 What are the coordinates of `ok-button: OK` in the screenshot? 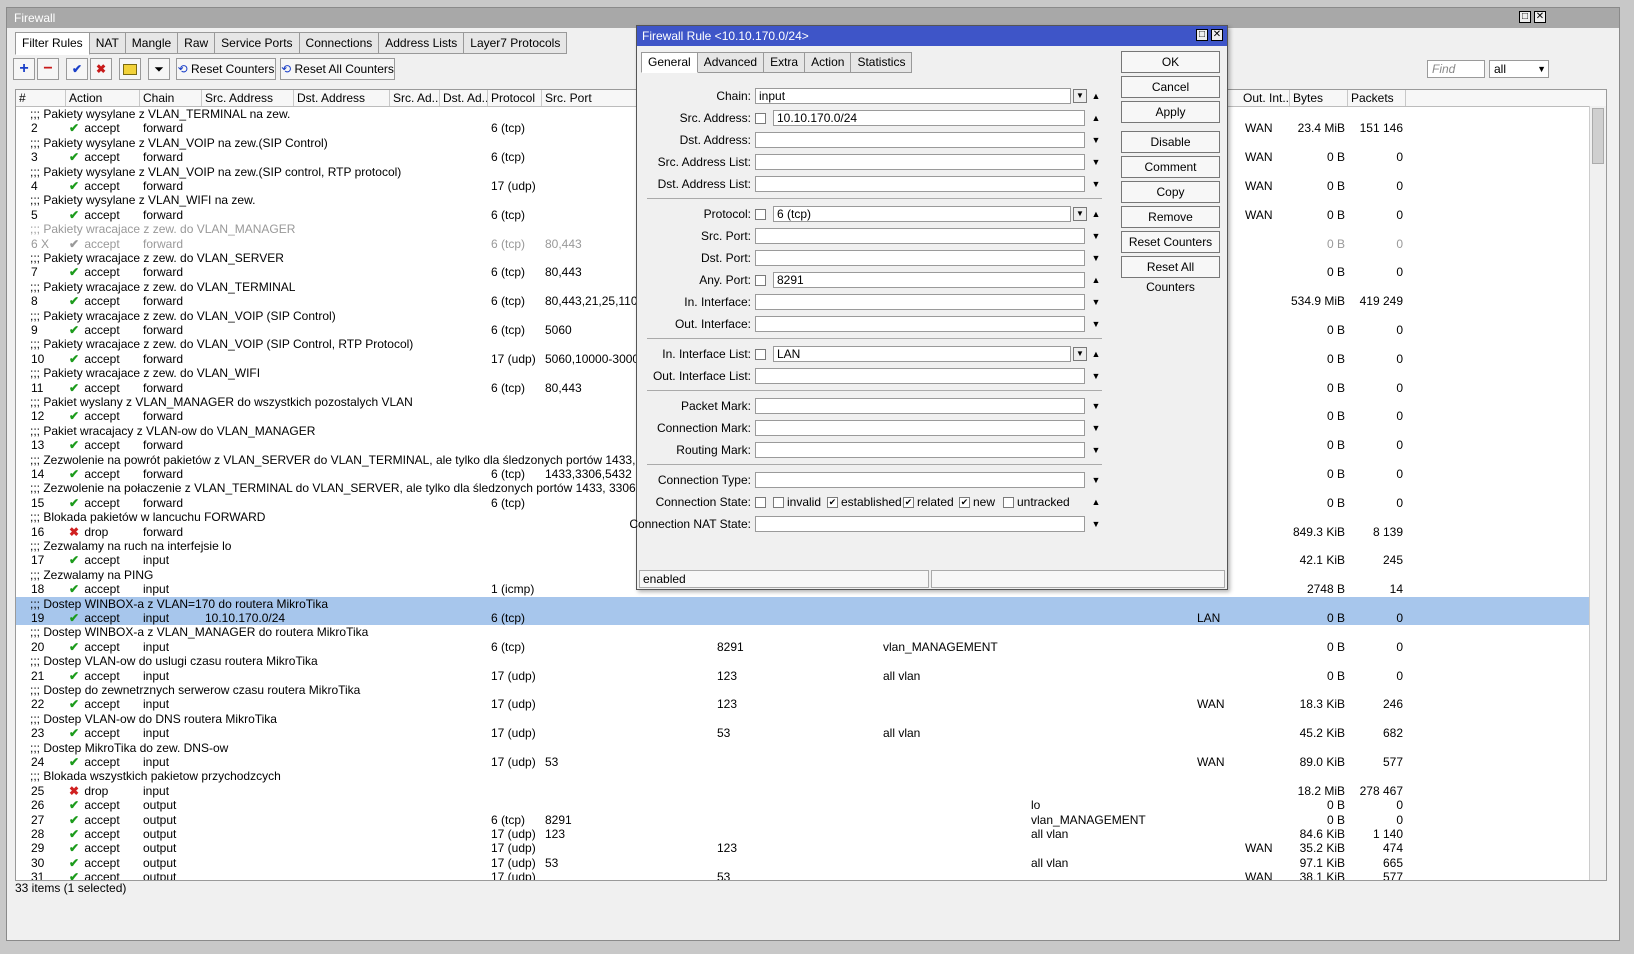 It's located at (1170, 62).